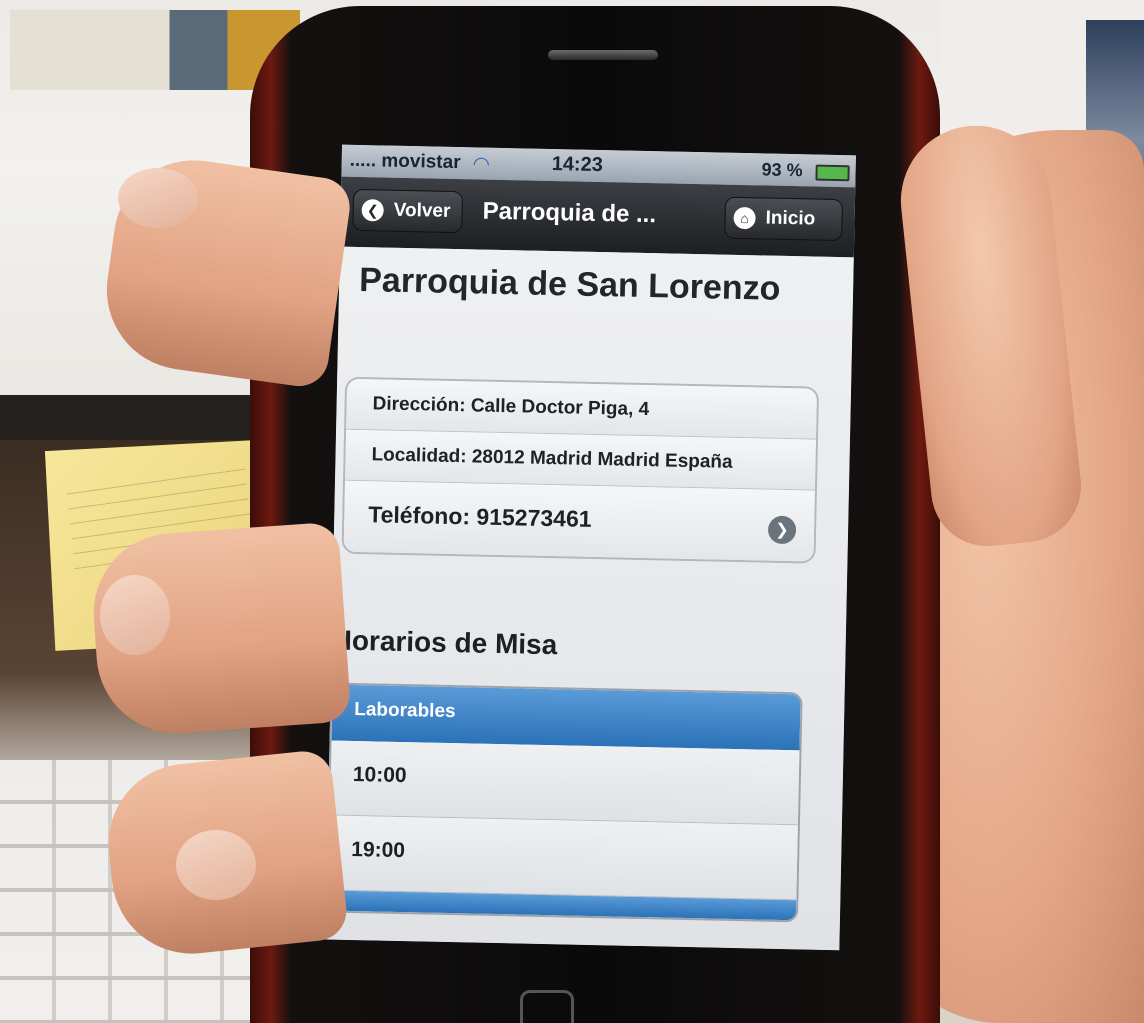 This screenshot has height=1023, width=1144. Describe the element at coordinates (481, 164) in the screenshot. I see `wifi-icon: ◠` at that location.